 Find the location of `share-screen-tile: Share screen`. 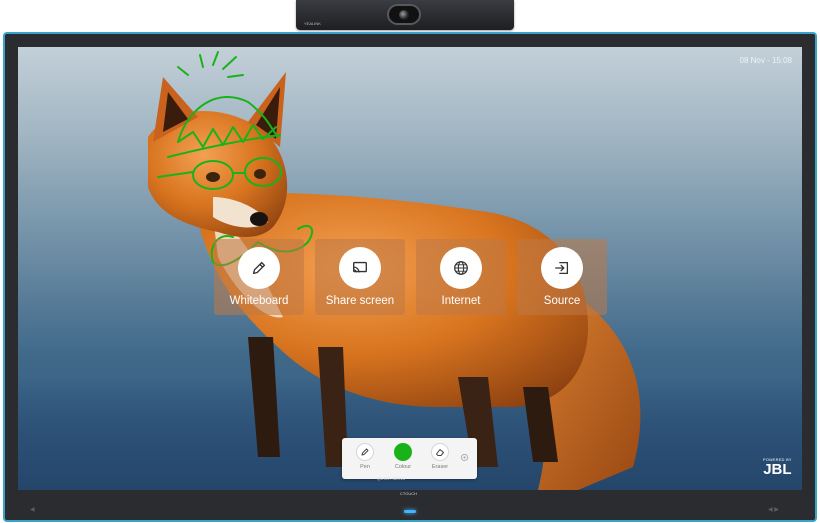

share-screen-tile: Share screen is located at coordinates (360, 277).